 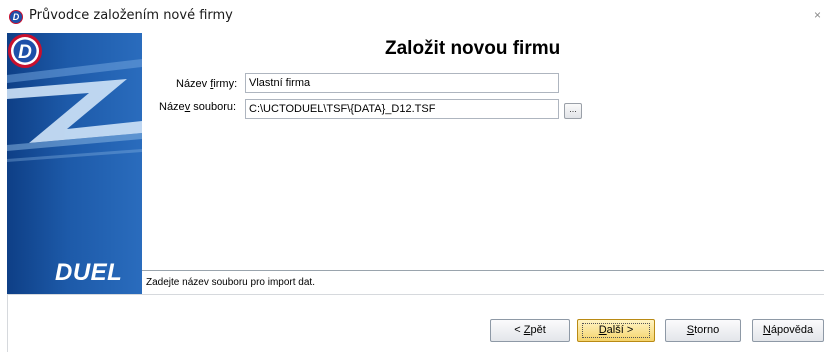 I want to click on status-text: Zadejte název souboru pro import dat., so click(x=230, y=282).